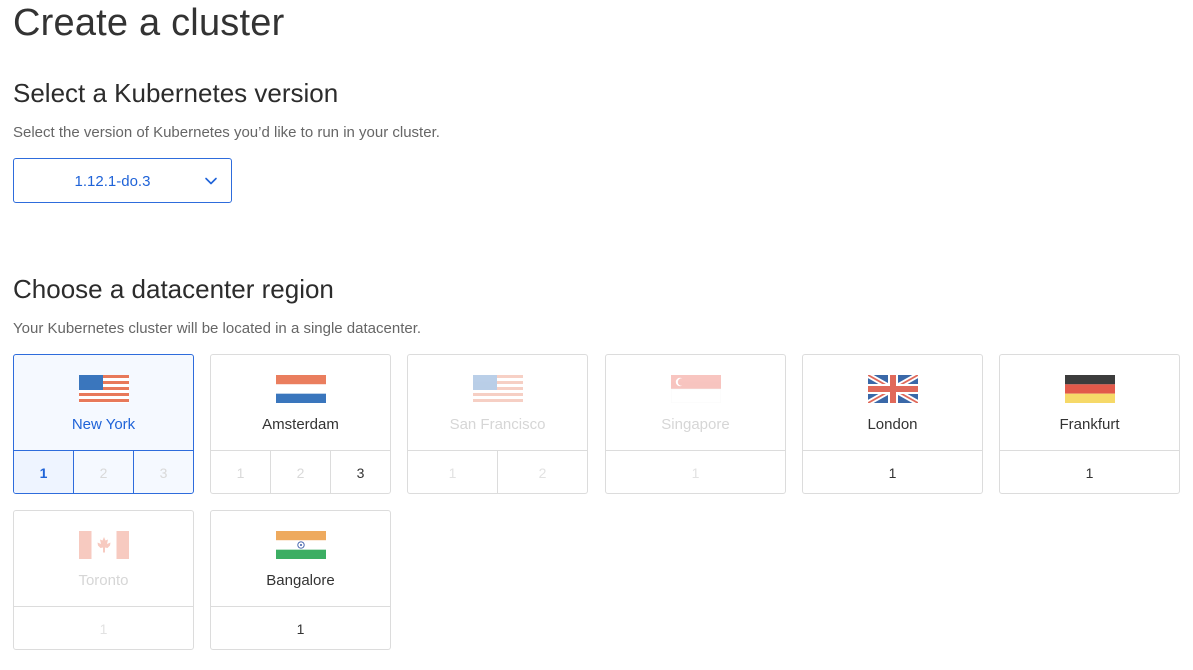  I want to click on nl-flag-icon, so click(301, 389).